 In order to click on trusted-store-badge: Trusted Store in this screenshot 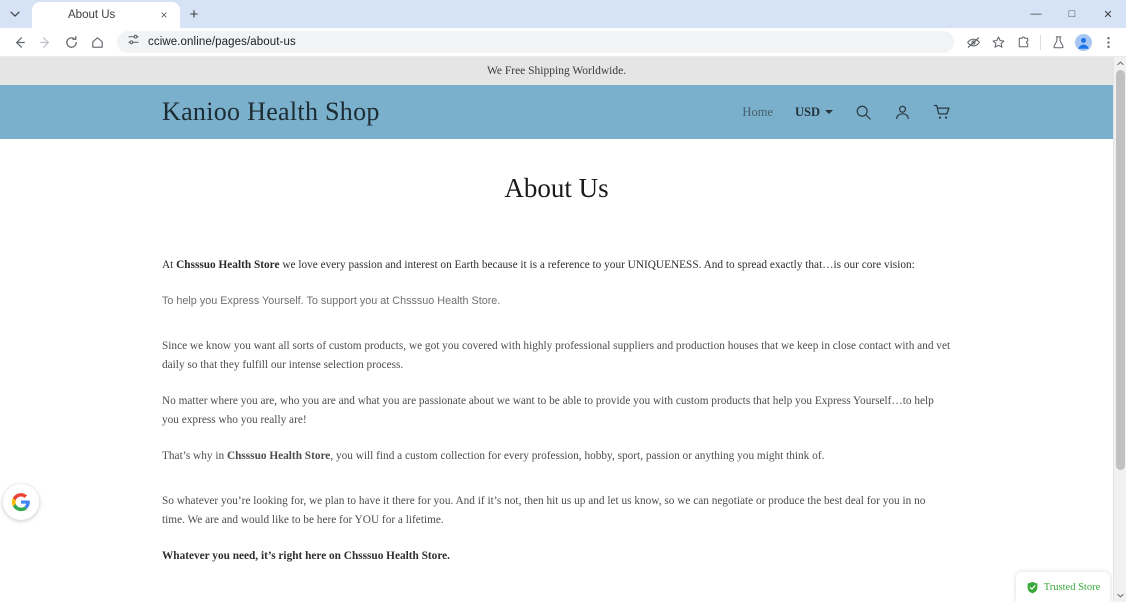, I will do `click(1063, 587)`.